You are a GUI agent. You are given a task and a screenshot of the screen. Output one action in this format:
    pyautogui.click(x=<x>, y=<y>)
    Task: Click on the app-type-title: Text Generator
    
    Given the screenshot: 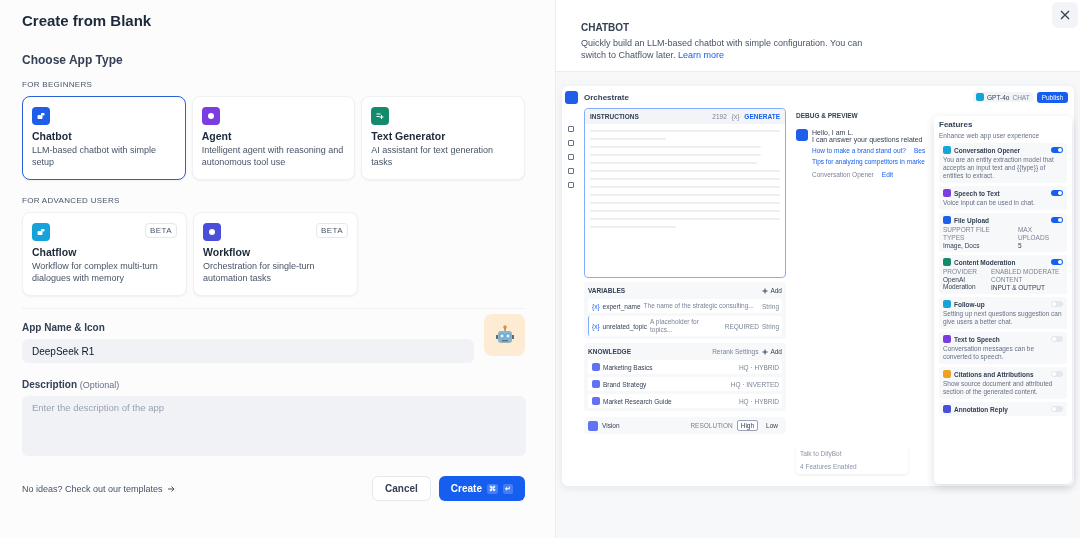 What is the action you would take?
    pyautogui.click(x=409, y=136)
    